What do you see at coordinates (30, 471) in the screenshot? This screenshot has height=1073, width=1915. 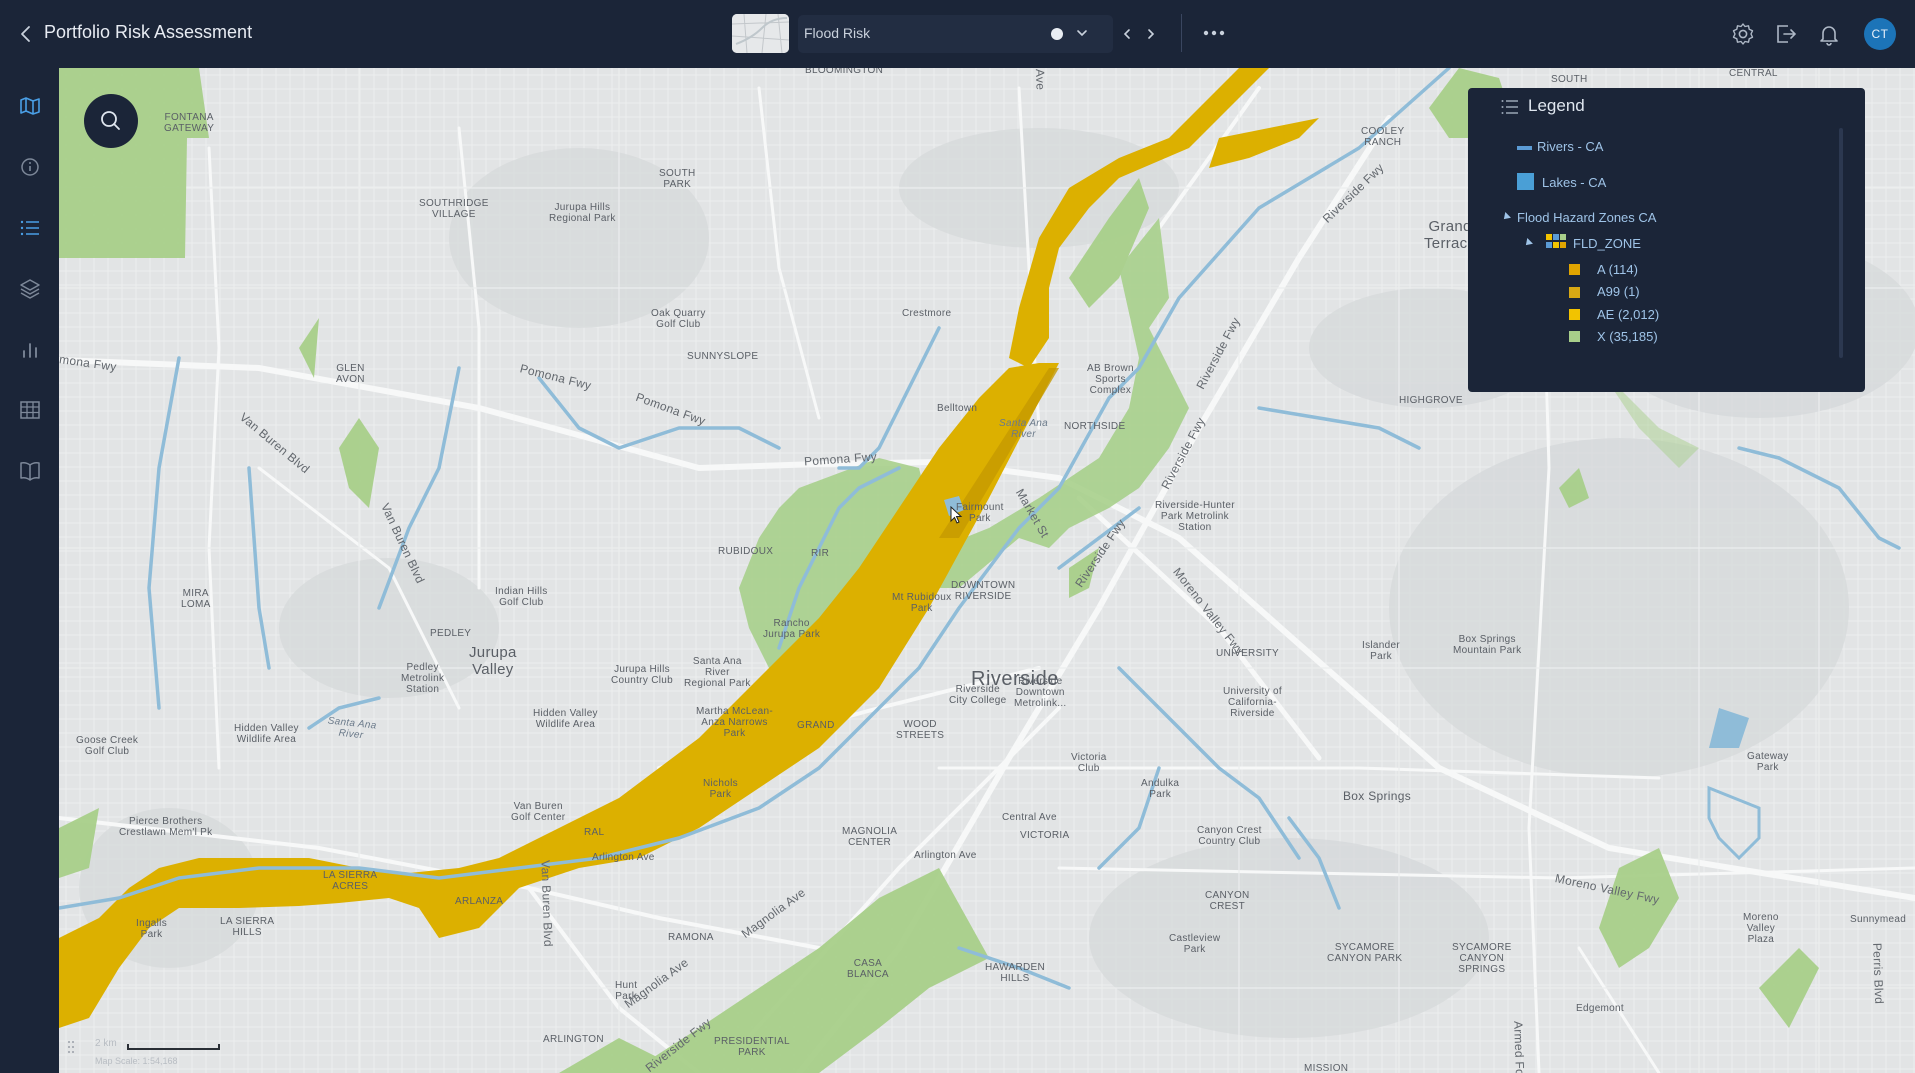 I see `book-icon` at bounding box center [30, 471].